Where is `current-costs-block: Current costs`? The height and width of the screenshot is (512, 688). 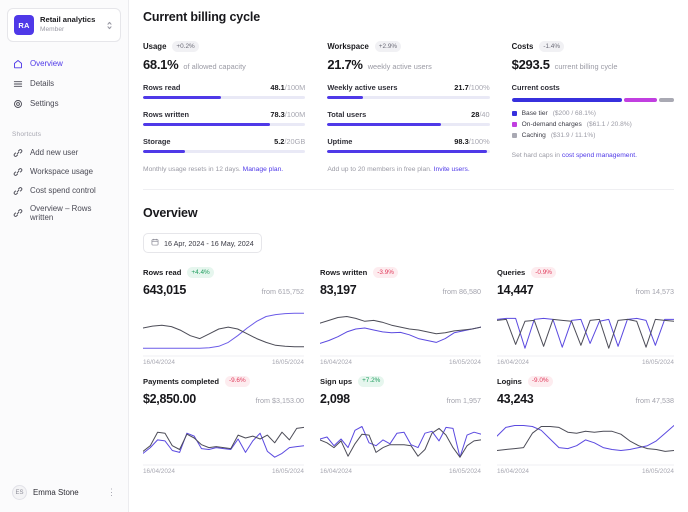
current-costs-block: Current costs is located at coordinates (592, 92).